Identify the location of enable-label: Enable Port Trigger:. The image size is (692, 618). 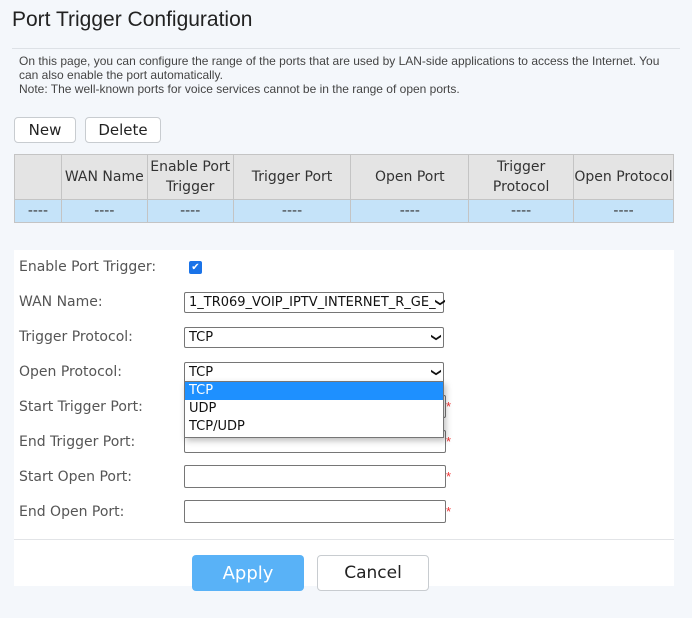
(88, 267).